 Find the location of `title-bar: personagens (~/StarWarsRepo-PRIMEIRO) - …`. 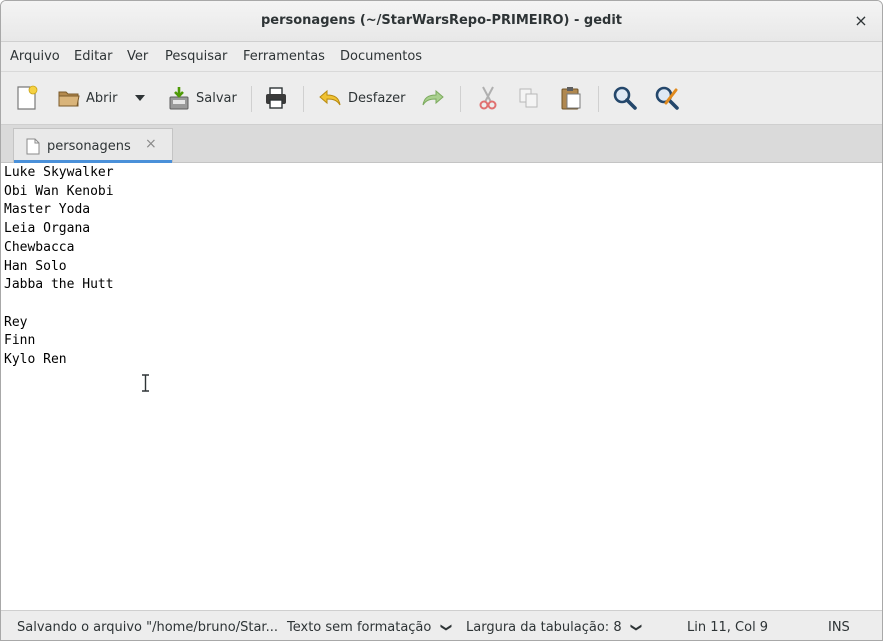

title-bar: personagens (~/StarWarsRepo-PRIMEIRO) - … is located at coordinates (441, 21).